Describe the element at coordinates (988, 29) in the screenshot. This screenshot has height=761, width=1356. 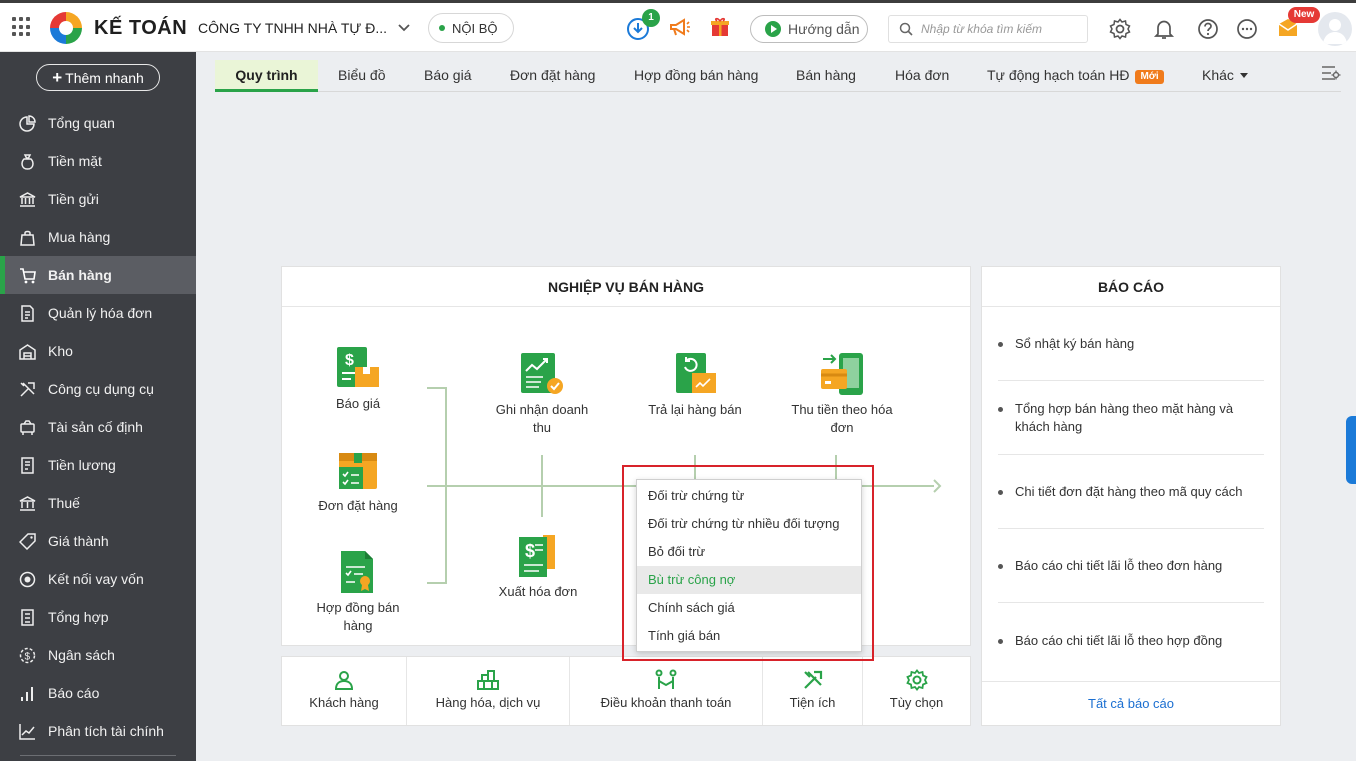
I see `search-input: Nhập từ khóa tìm kiếm` at that location.